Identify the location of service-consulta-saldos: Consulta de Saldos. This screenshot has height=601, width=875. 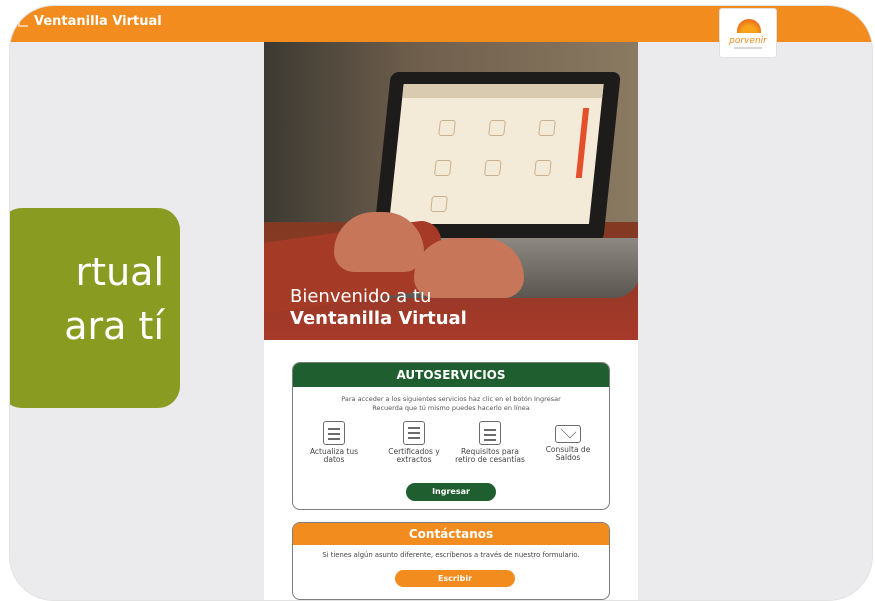
(568, 441).